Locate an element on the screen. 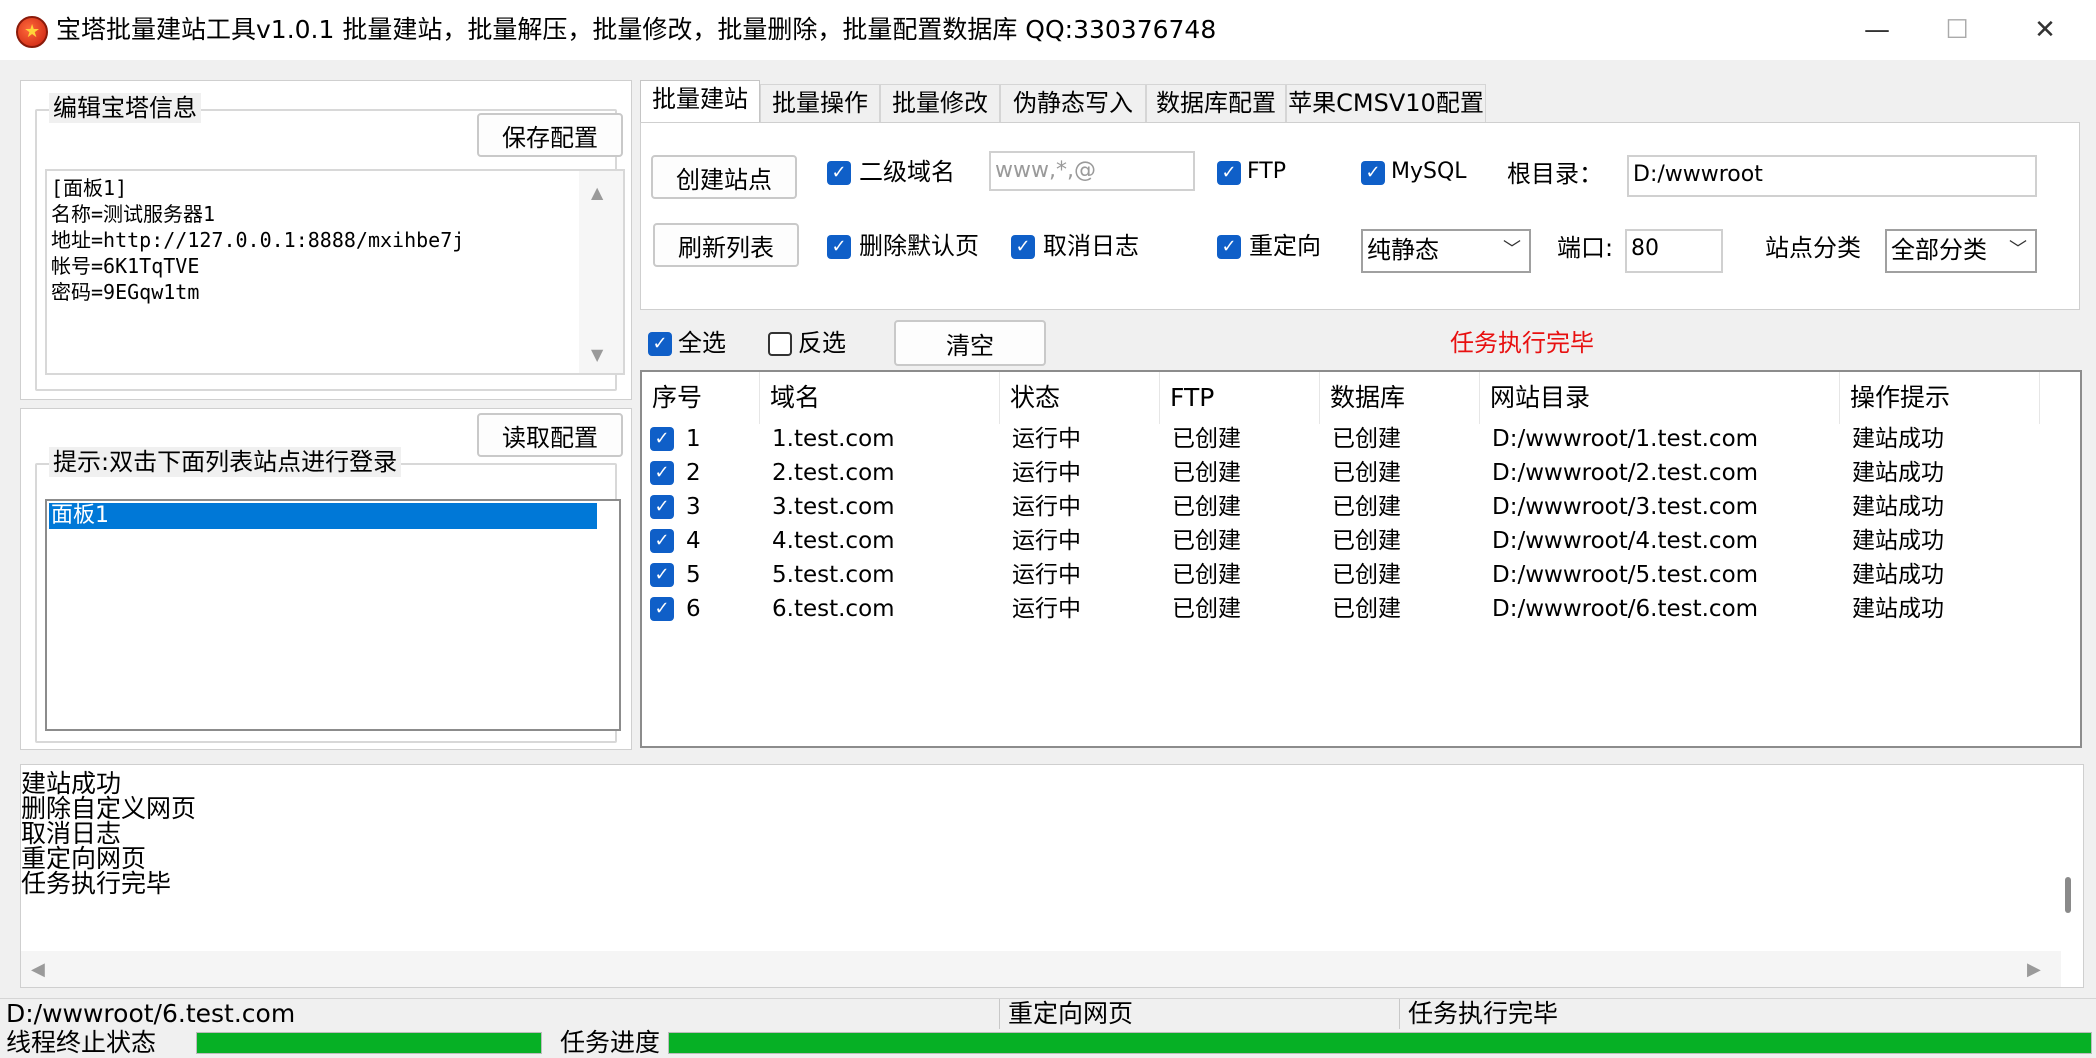 The image size is (2096, 1058). task-progress-bar is located at coordinates (1380, 1043).